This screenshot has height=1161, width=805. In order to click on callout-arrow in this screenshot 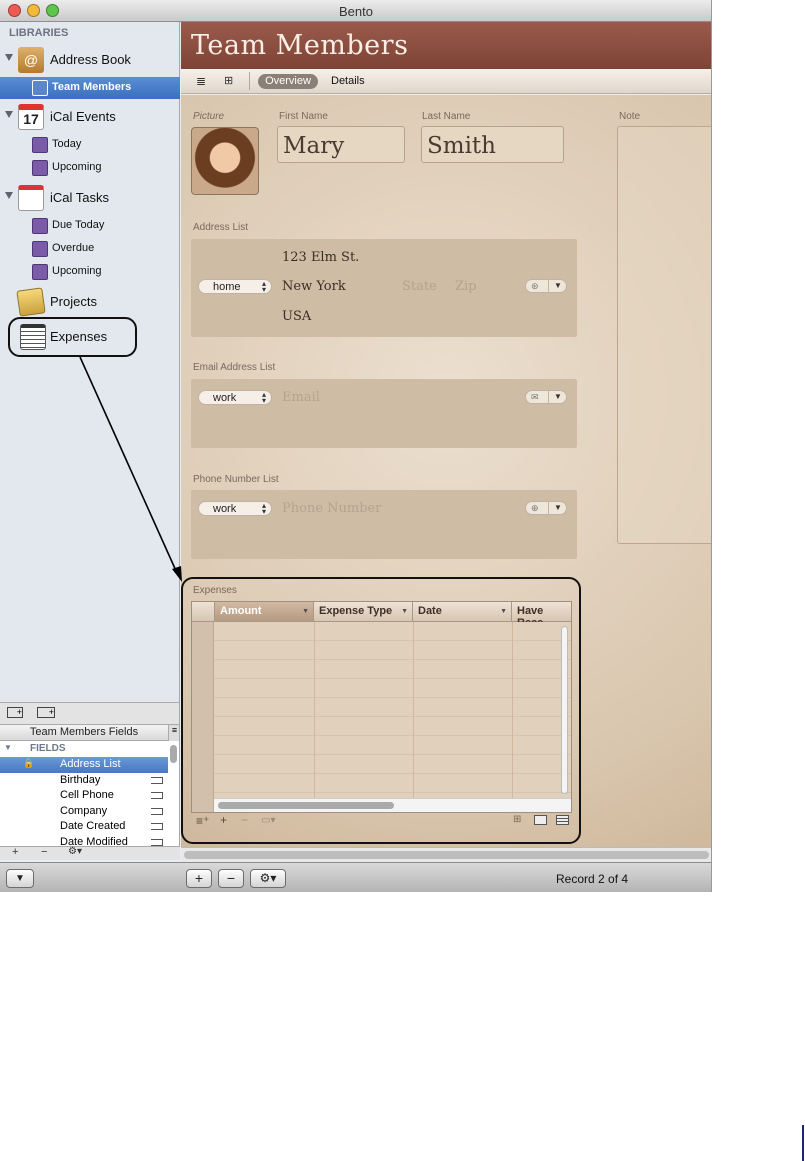, I will do `click(130, 469)`.